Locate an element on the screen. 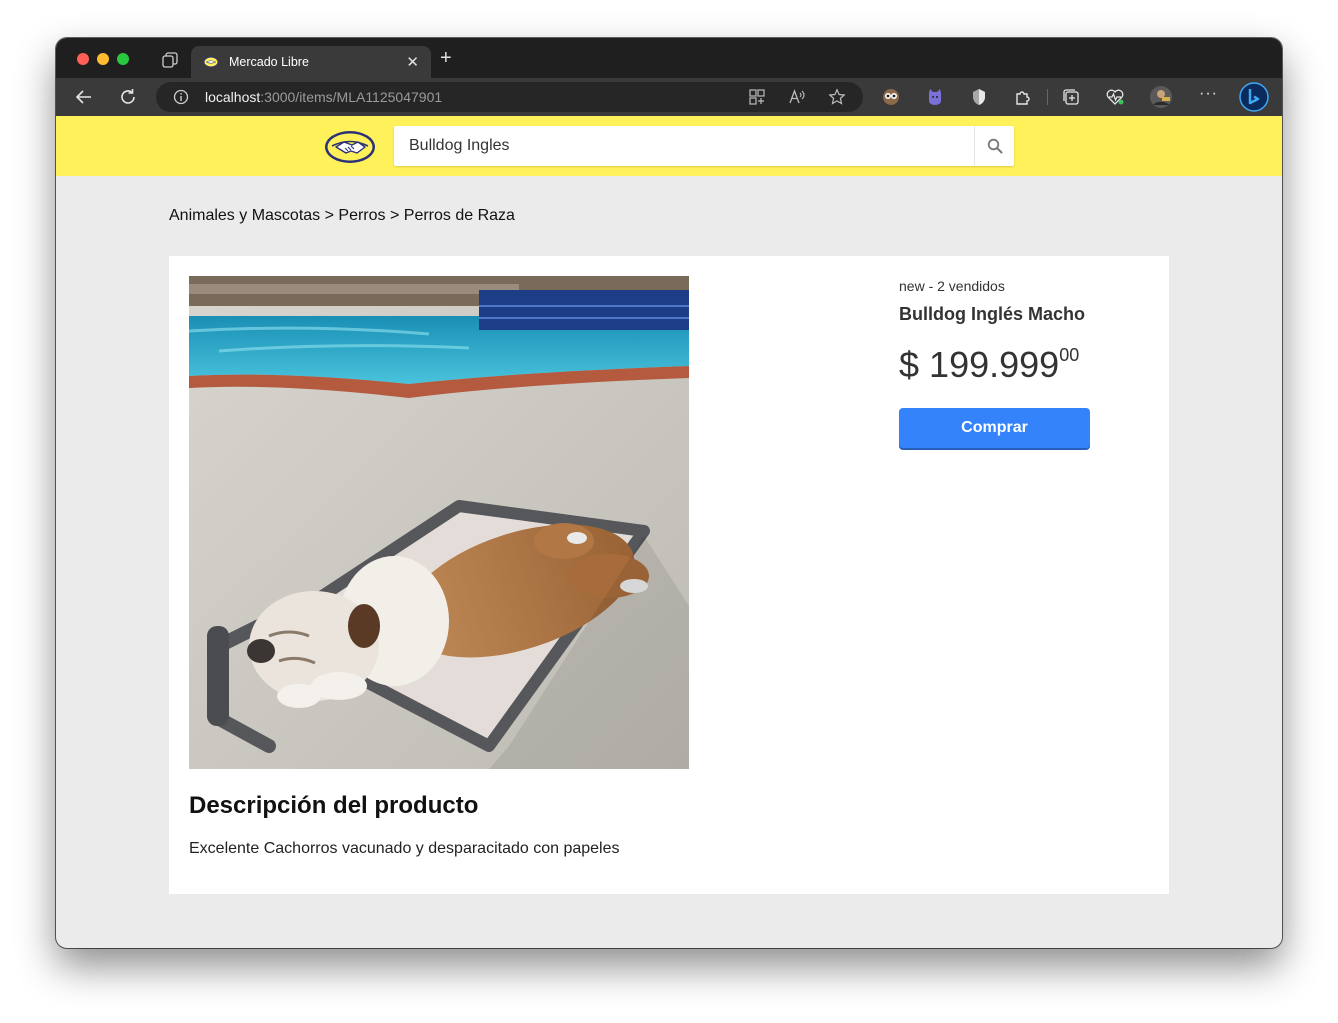 The width and height of the screenshot is (1338, 1023). url-path: :3000/items/MLA1125047901 is located at coordinates (351, 97).